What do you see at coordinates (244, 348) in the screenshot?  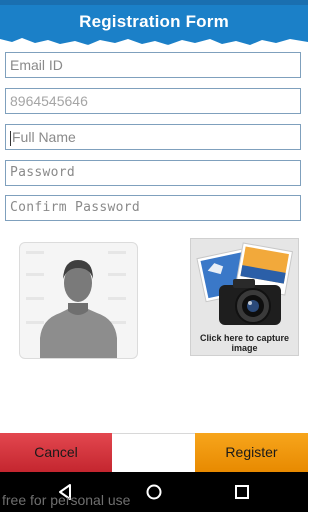 I see `capture-caption-line2: image` at bounding box center [244, 348].